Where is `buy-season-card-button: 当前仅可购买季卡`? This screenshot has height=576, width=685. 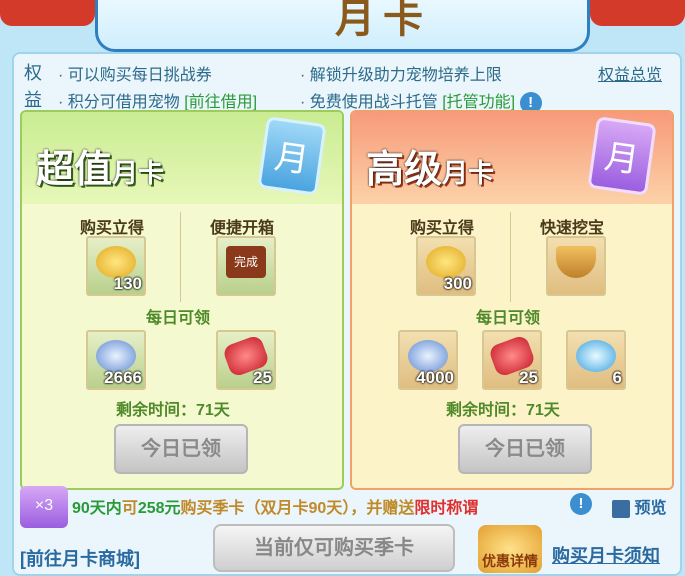
buy-season-card-button: 当前仅可购买季卡 is located at coordinates (334, 548).